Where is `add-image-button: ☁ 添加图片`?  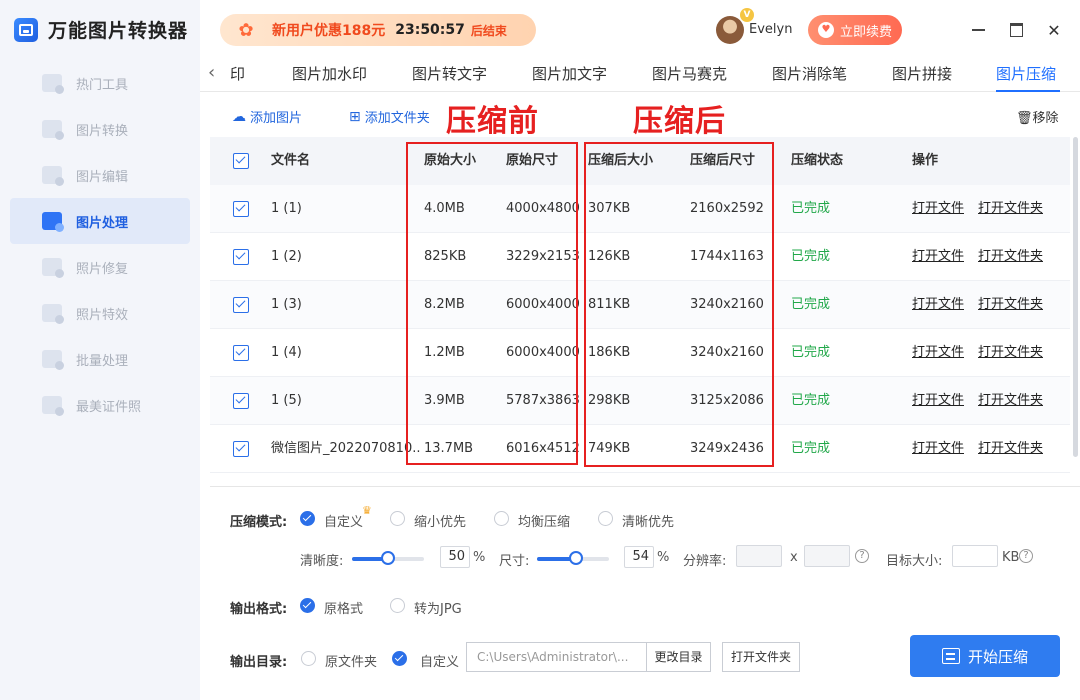 add-image-button: ☁ 添加图片 is located at coordinates (267, 117).